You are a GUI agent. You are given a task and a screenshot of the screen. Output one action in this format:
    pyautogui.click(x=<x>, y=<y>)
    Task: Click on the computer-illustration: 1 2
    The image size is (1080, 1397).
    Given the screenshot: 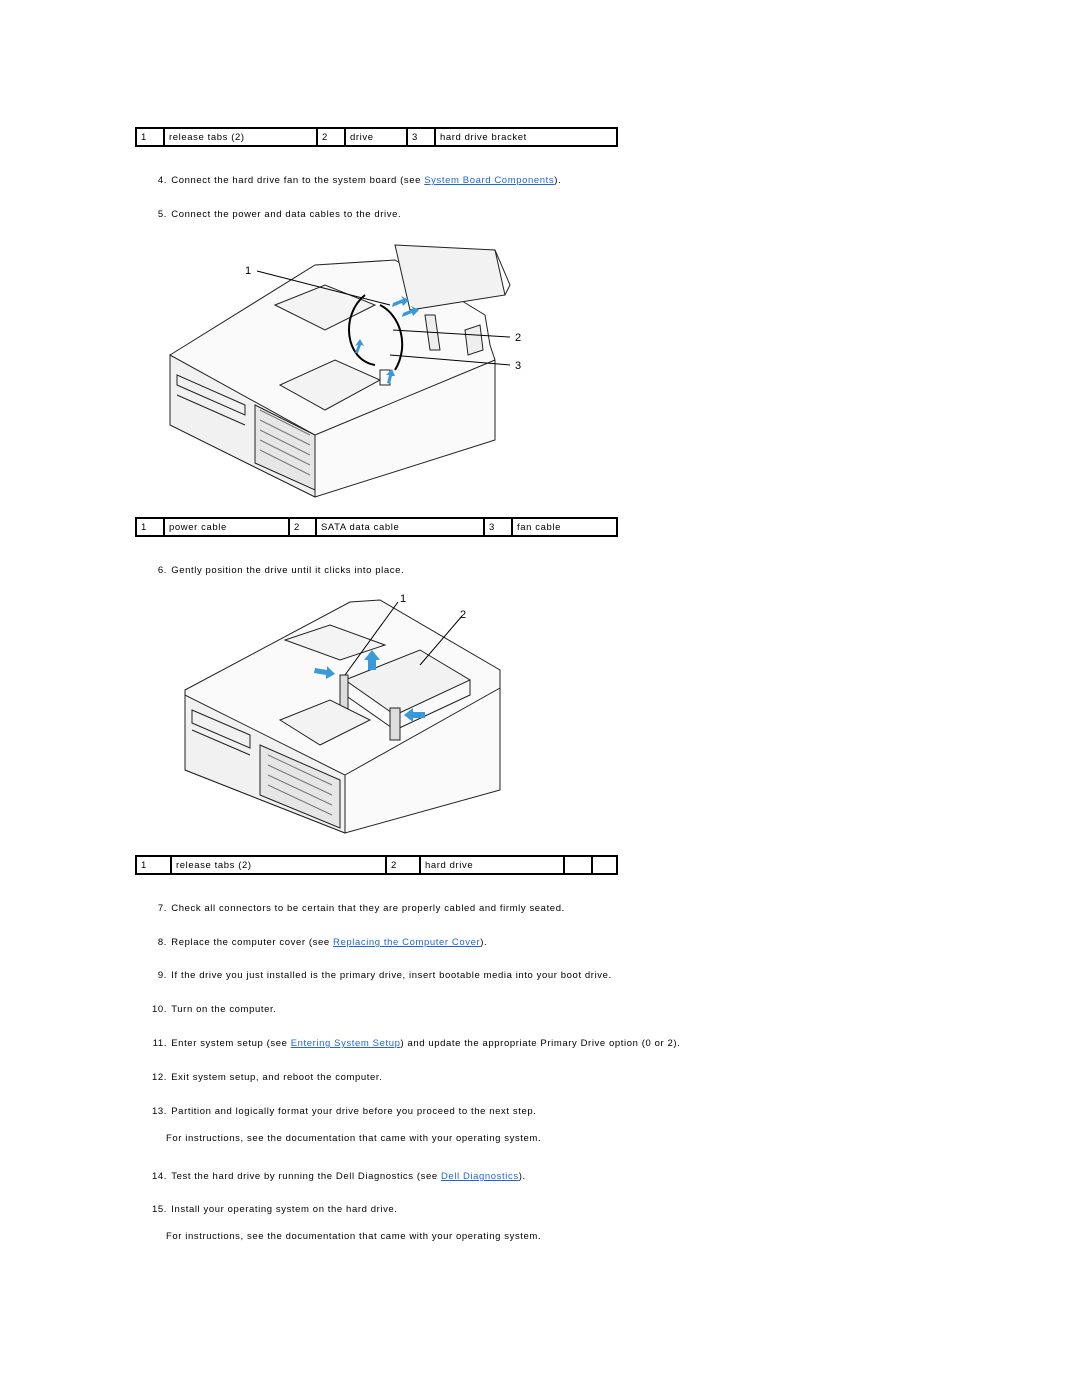 What is the action you would take?
    pyautogui.click(x=342, y=713)
    